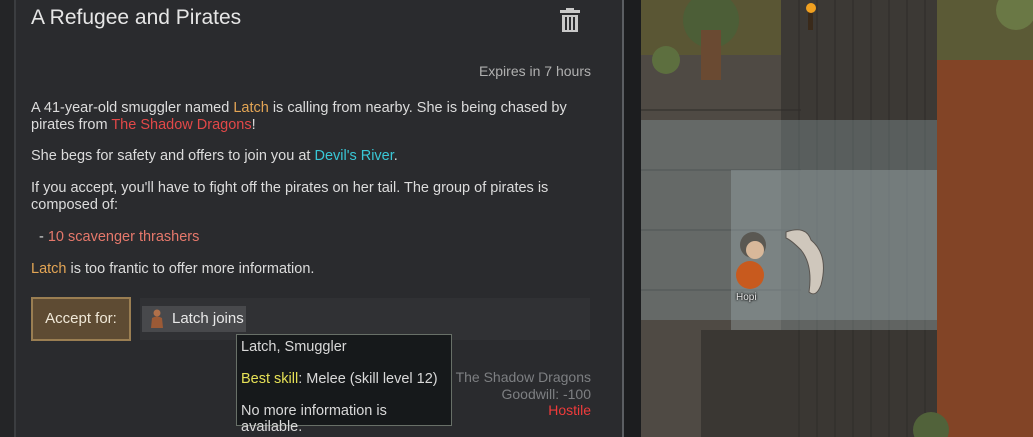  I want to click on reward-pawn-joins: Latch joins, so click(194, 319).